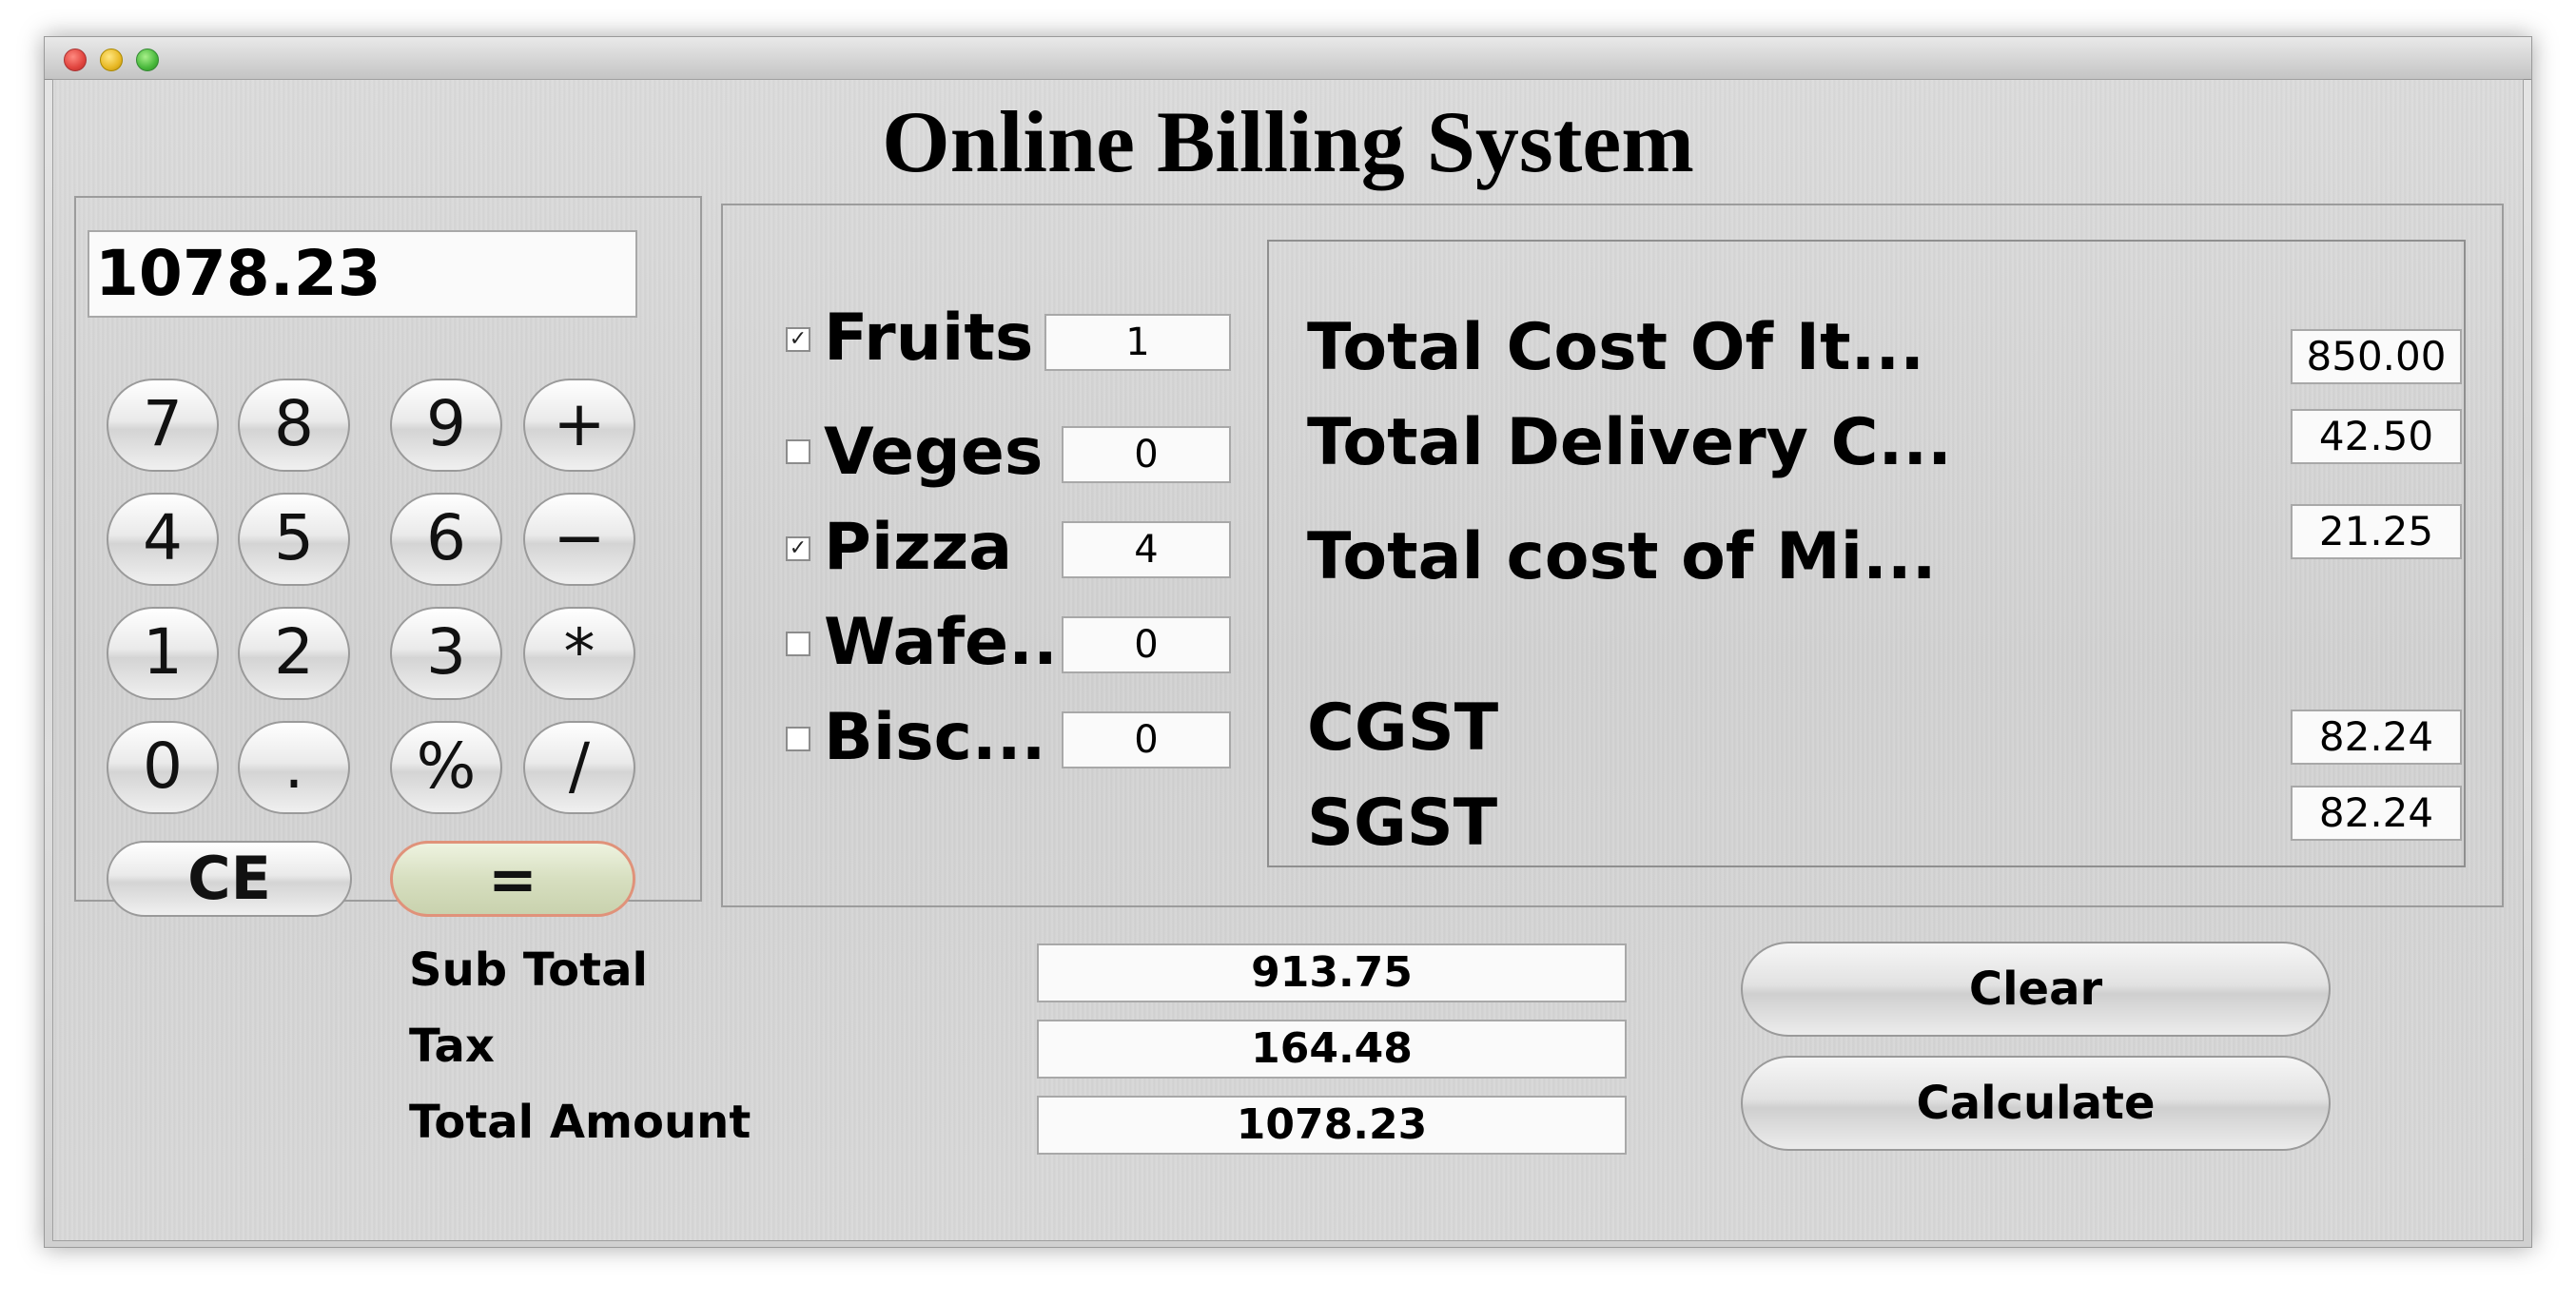  Describe the element at coordinates (1288, 58) in the screenshot. I see `title-bar` at that location.